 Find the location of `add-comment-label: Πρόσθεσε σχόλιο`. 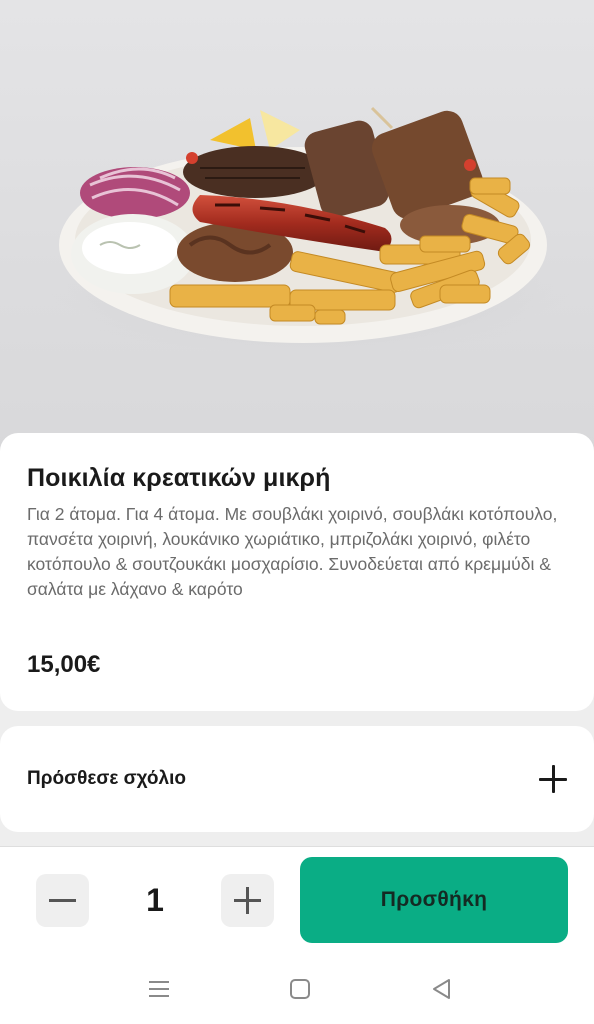

add-comment-label: Πρόσθεσε σχόλιο is located at coordinates (106, 778).